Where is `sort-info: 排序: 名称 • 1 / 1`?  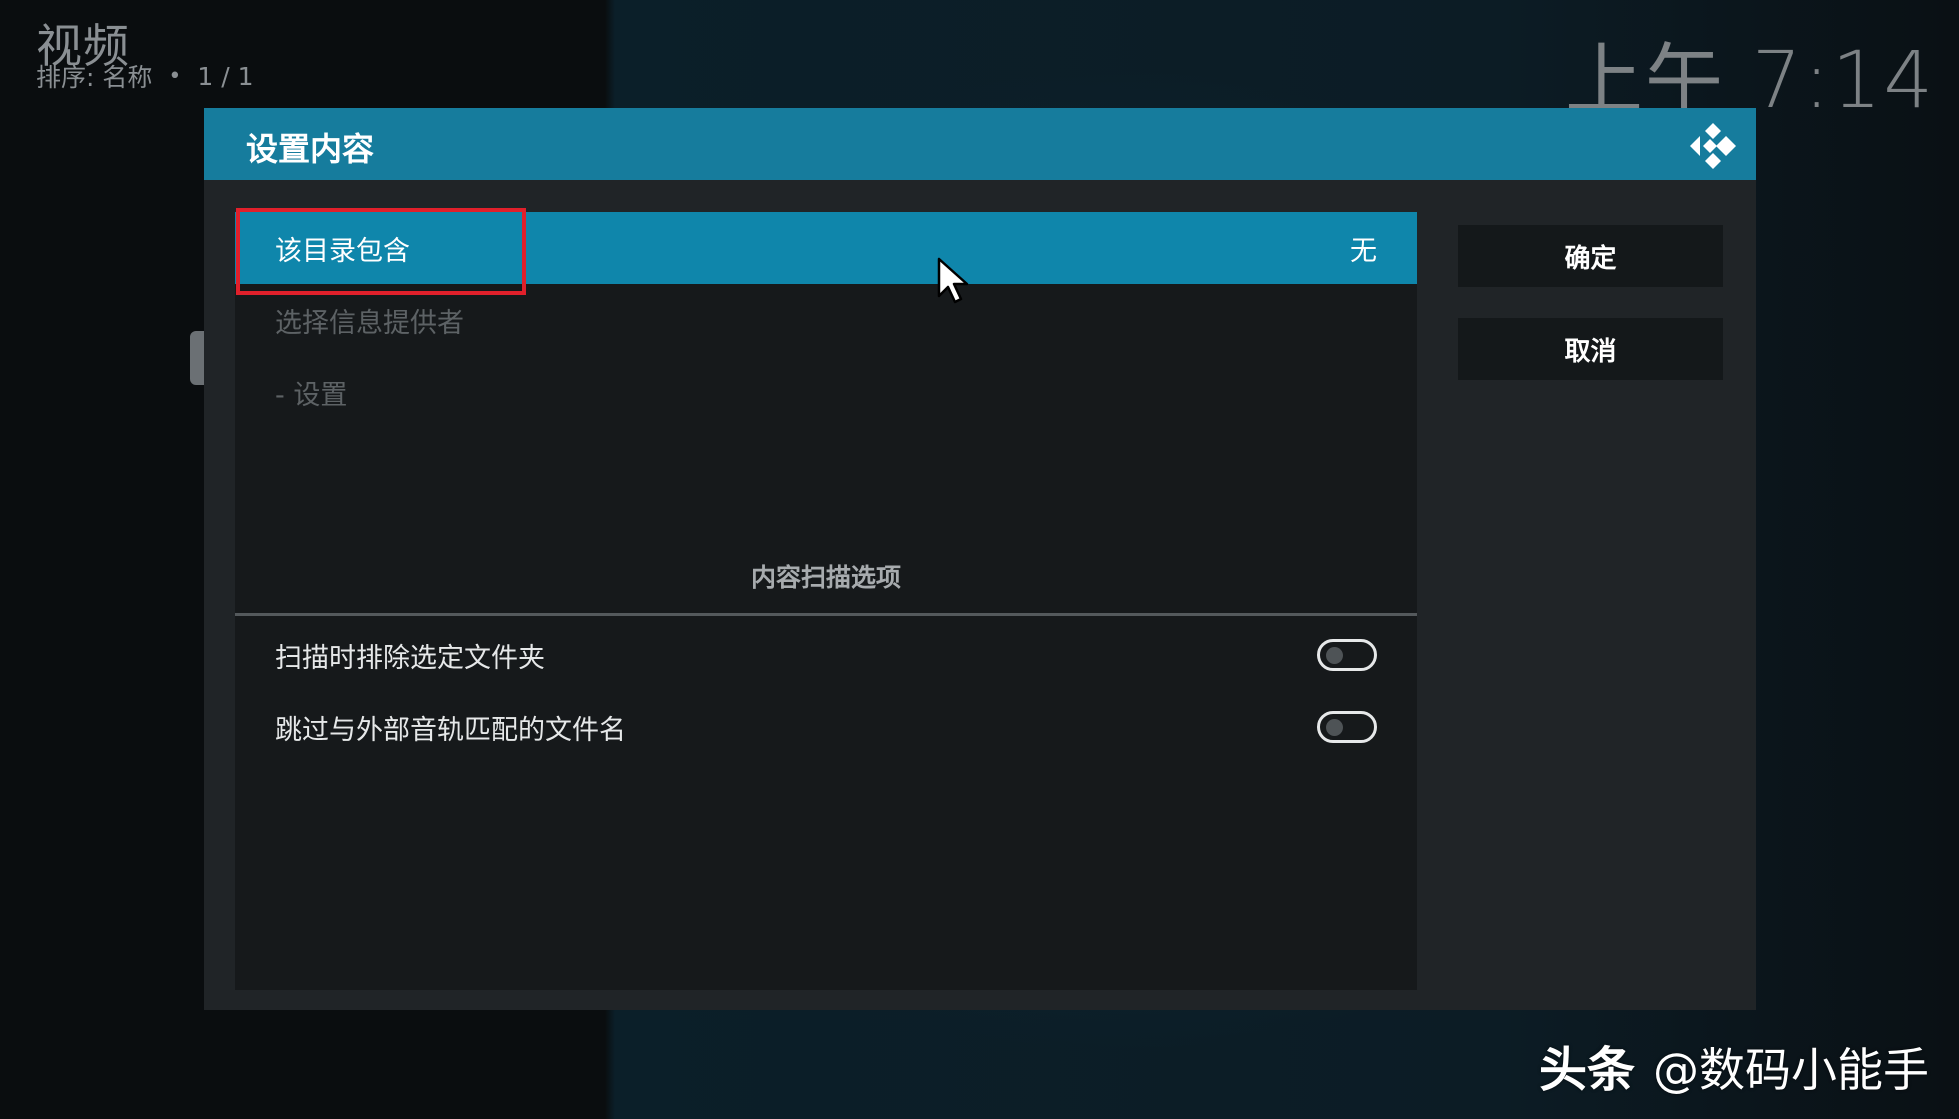 sort-info: 排序: 名称 • 1 / 1 is located at coordinates (145, 76).